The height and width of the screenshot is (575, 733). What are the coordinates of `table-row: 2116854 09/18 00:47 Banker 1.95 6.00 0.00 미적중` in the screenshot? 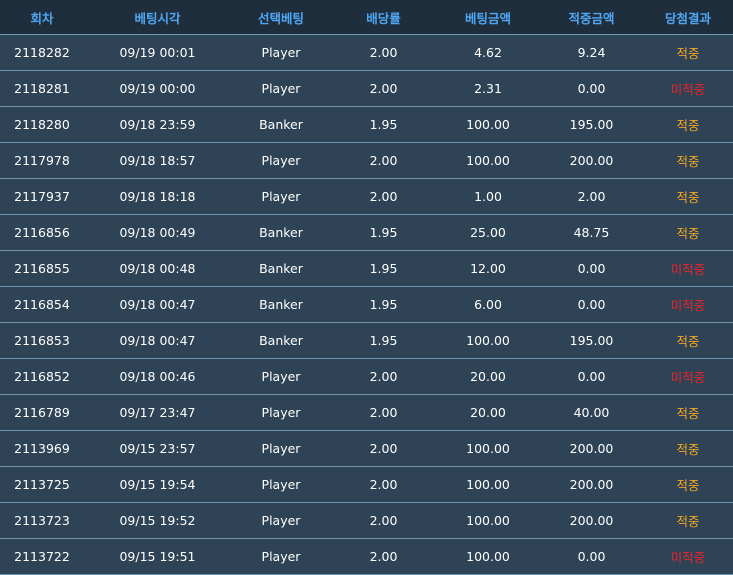 It's located at (366, 305).